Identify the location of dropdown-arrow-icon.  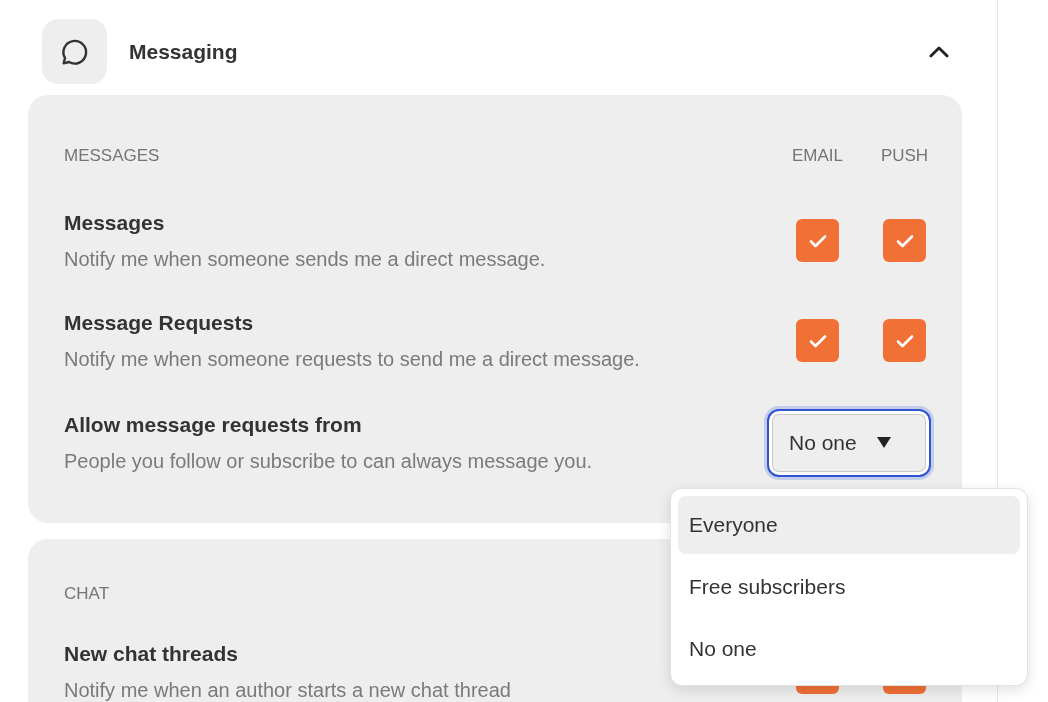
(883, 442).